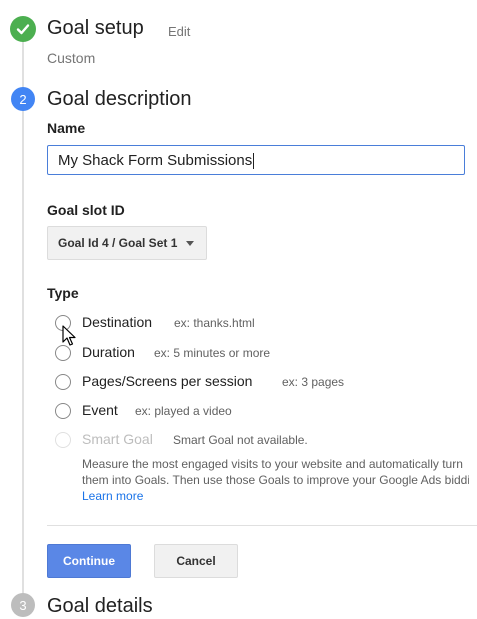 The height and width of the screenshot is (619, 477). What do you see at coordinates (240, 440) in the screenshot?
I see `smart-goal-unavailable: Smart Goal not available.` at bounding box center [240, 440].